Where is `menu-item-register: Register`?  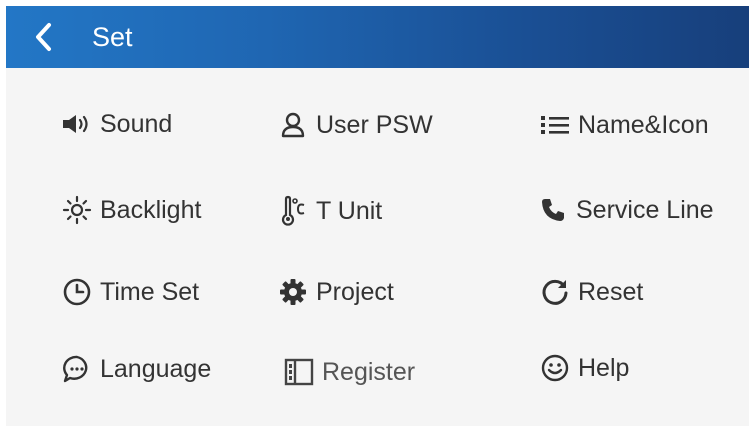
menu-item-register: Register is located at coordinates (348, 372).